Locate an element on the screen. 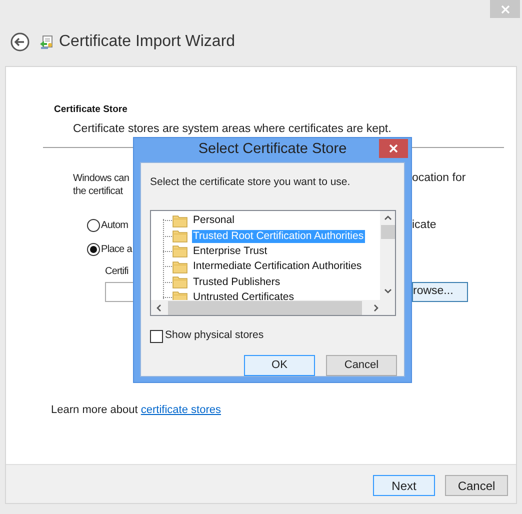  back-button is located at coordinates (20, 42).